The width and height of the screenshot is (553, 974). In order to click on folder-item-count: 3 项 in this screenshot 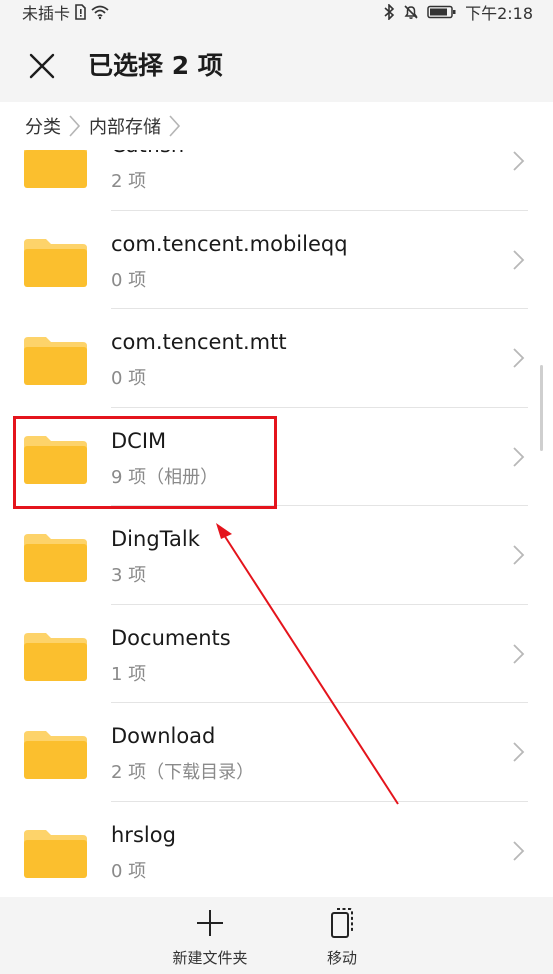, I will do `click(129, 575)`.